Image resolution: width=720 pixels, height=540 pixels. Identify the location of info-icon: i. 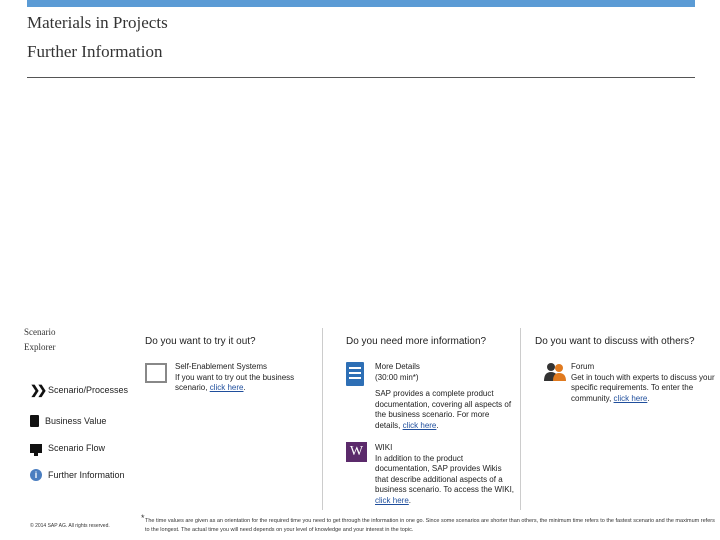
(36, 475).